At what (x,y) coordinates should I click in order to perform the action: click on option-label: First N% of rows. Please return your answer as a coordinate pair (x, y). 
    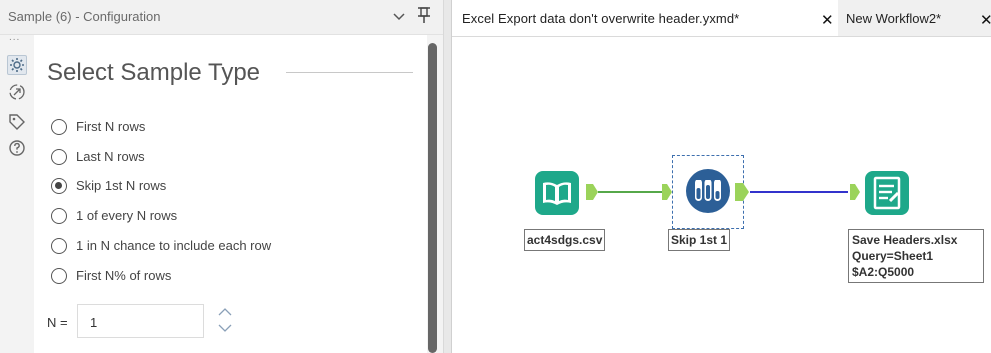
    Looking at the image, I should click on (124, 275).